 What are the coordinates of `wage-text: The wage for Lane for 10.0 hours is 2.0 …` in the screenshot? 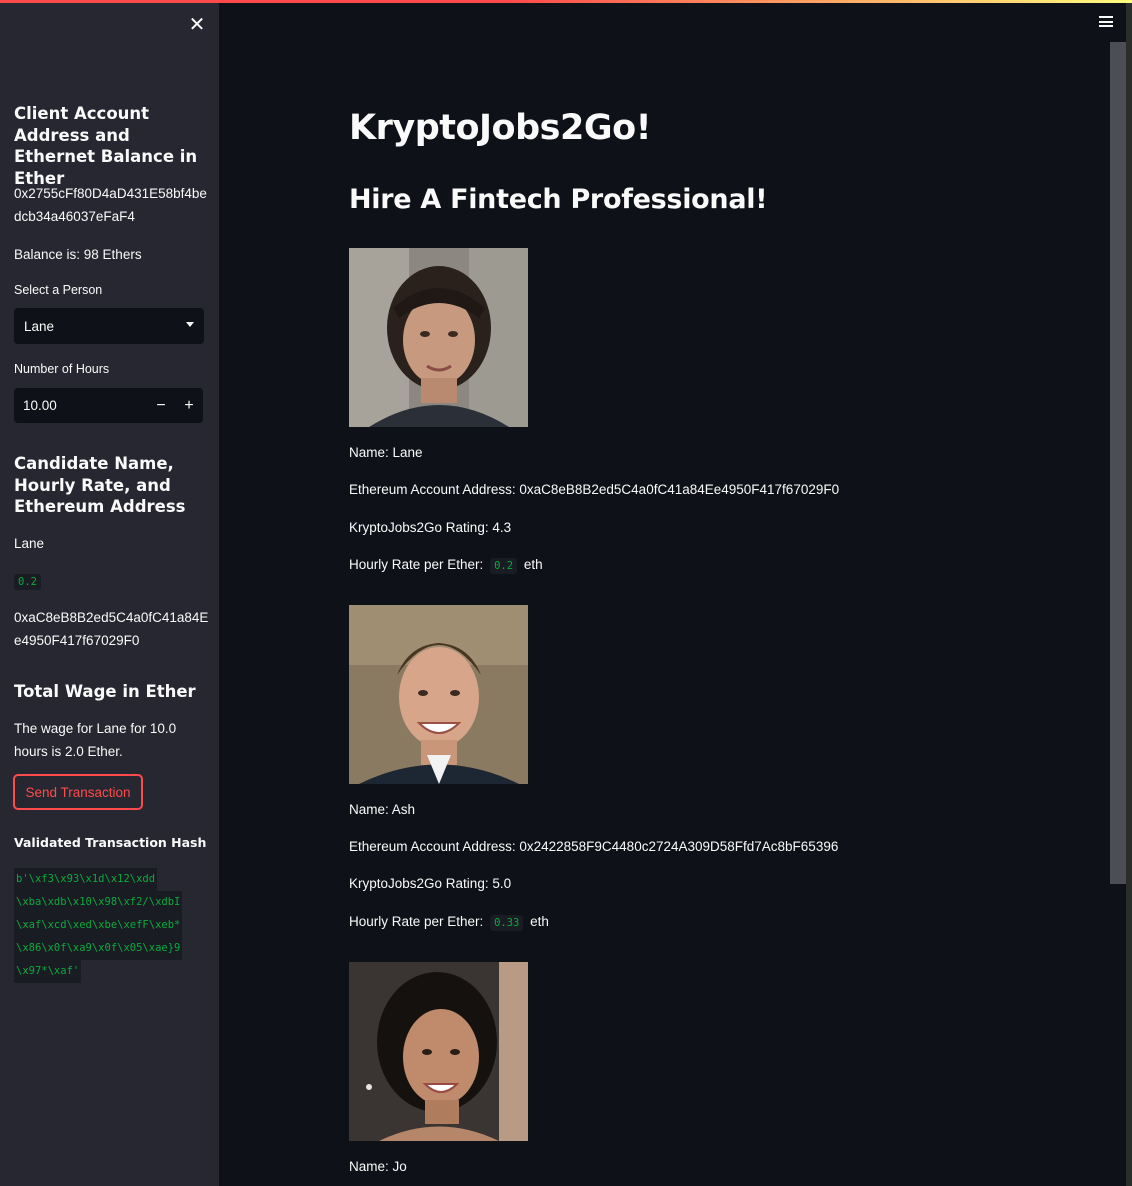 It's located at (95, 740).